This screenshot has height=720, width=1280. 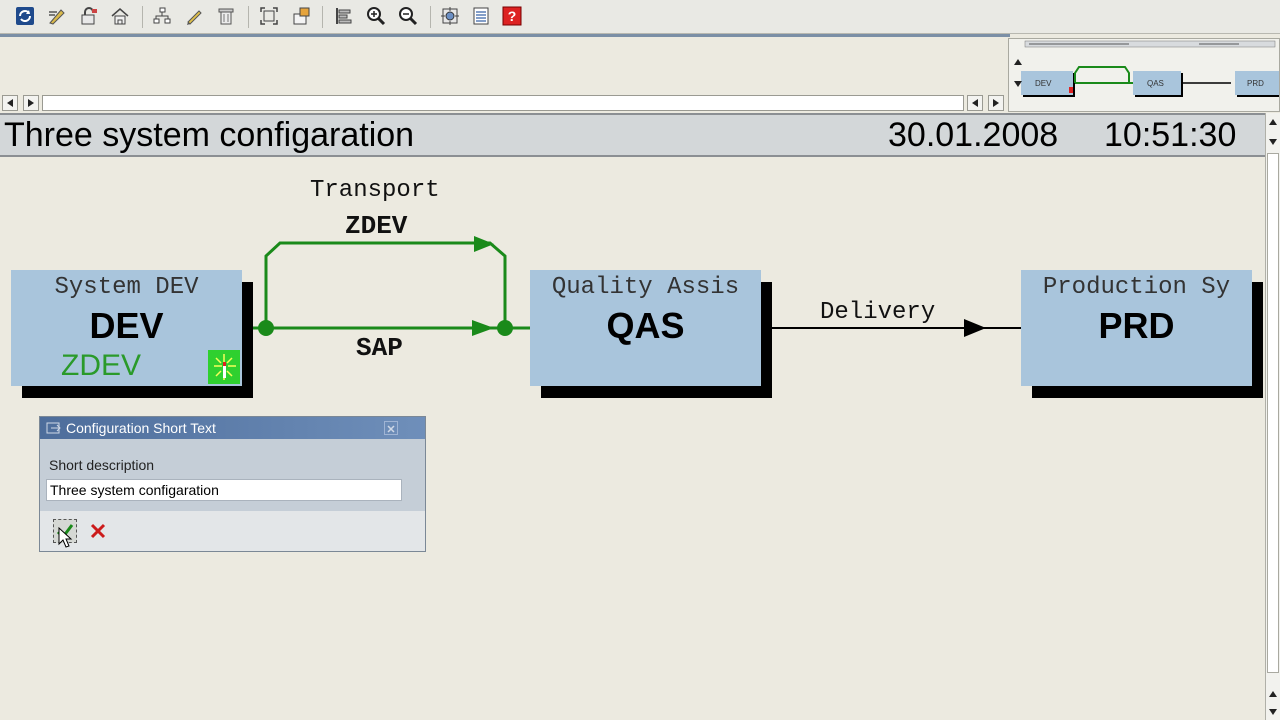 I want to click on highlight-icon, so click(x=224, y=367).